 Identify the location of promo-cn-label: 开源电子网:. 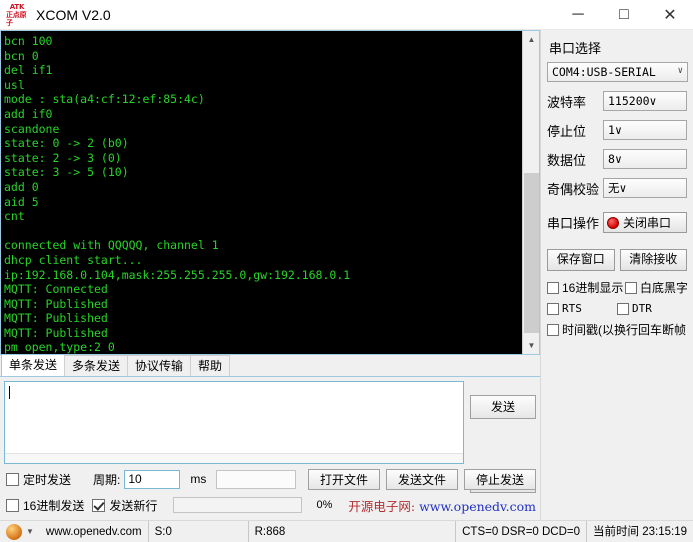
(382, 506).